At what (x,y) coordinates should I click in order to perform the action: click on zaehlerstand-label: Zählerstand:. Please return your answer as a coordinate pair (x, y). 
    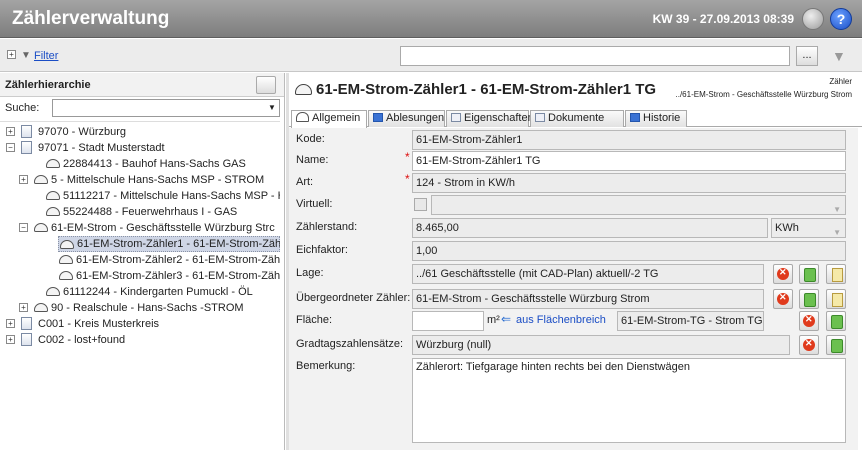
    Looking at the image, I should click on (327, 227).